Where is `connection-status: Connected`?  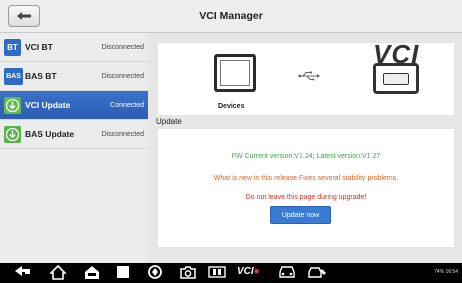
connection-status: Connected is located at coordinates (127, 105).